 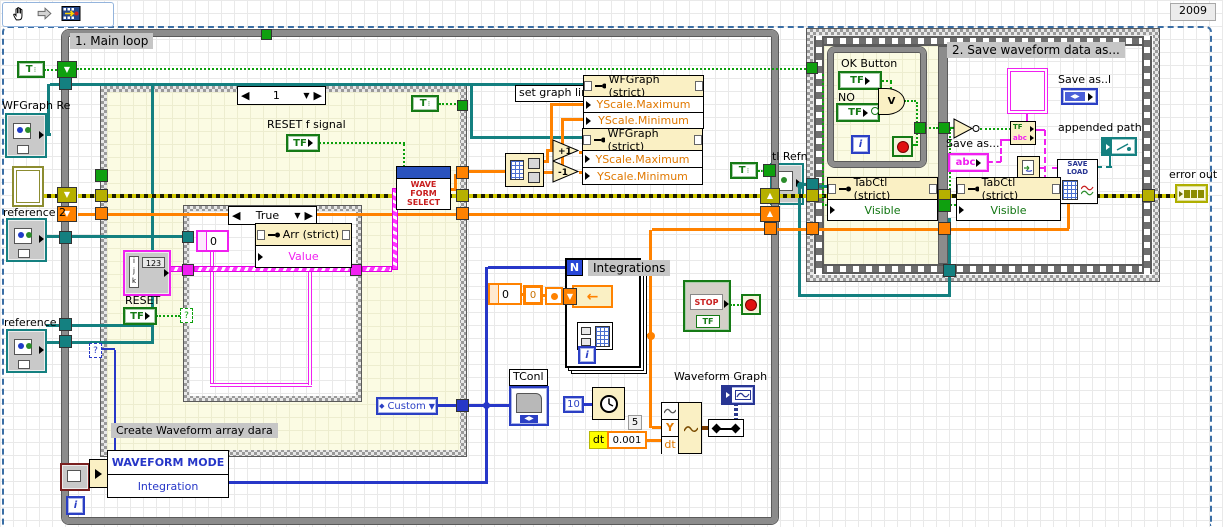 I want to click on feedback-node: ←, so click(x=592, y=296).